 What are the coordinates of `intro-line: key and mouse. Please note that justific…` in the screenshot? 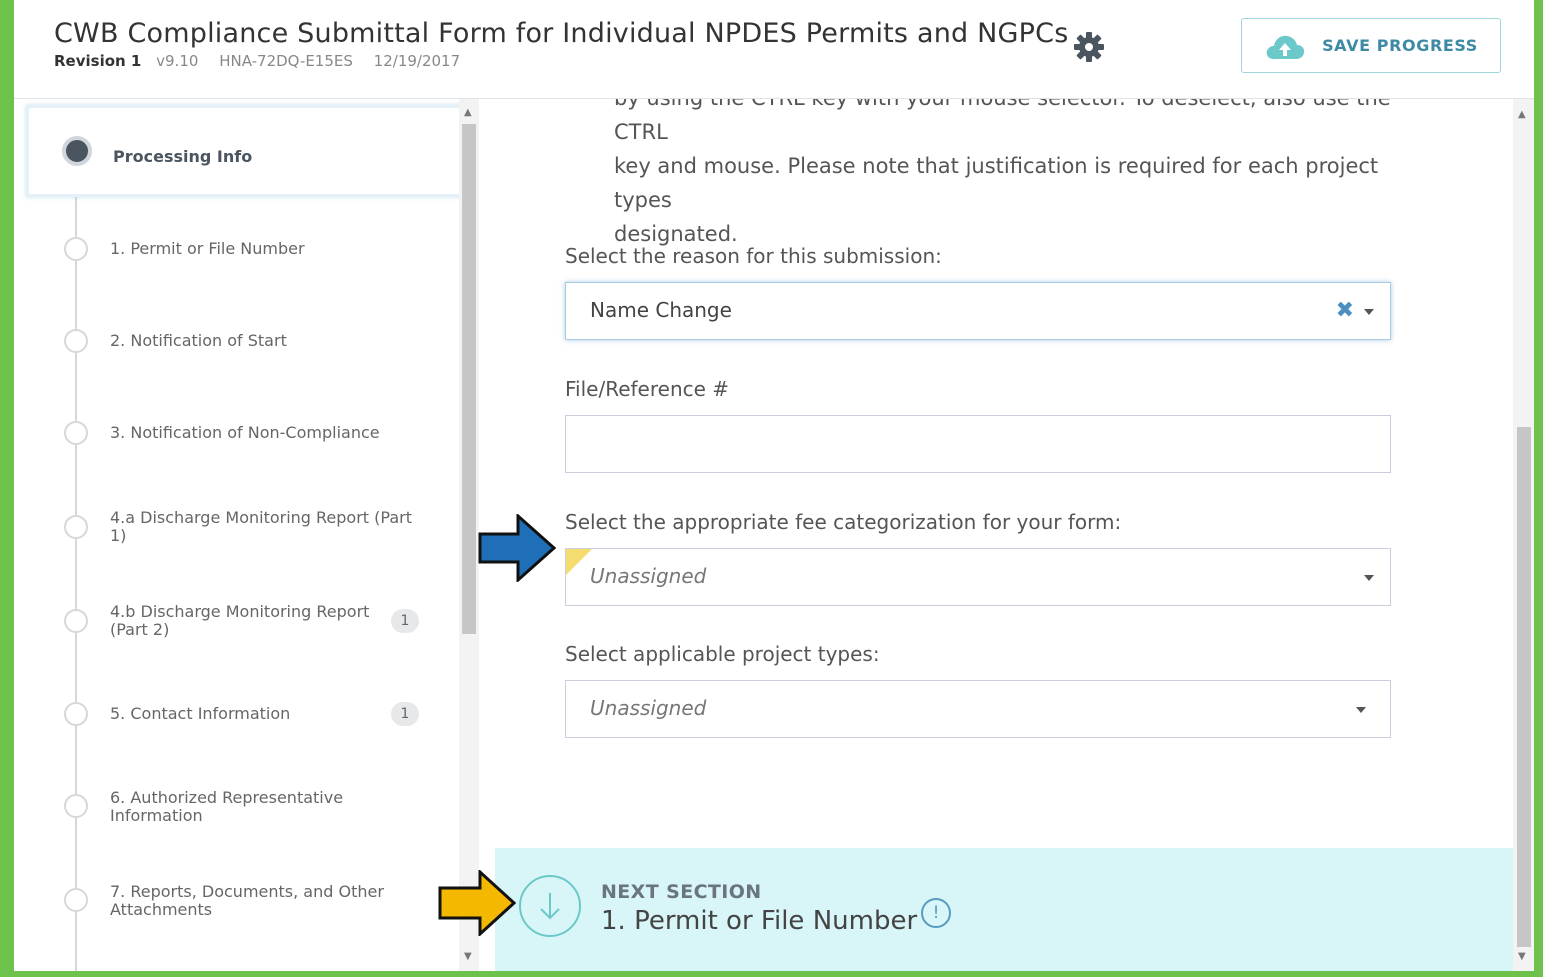 It's located at (996, 183).